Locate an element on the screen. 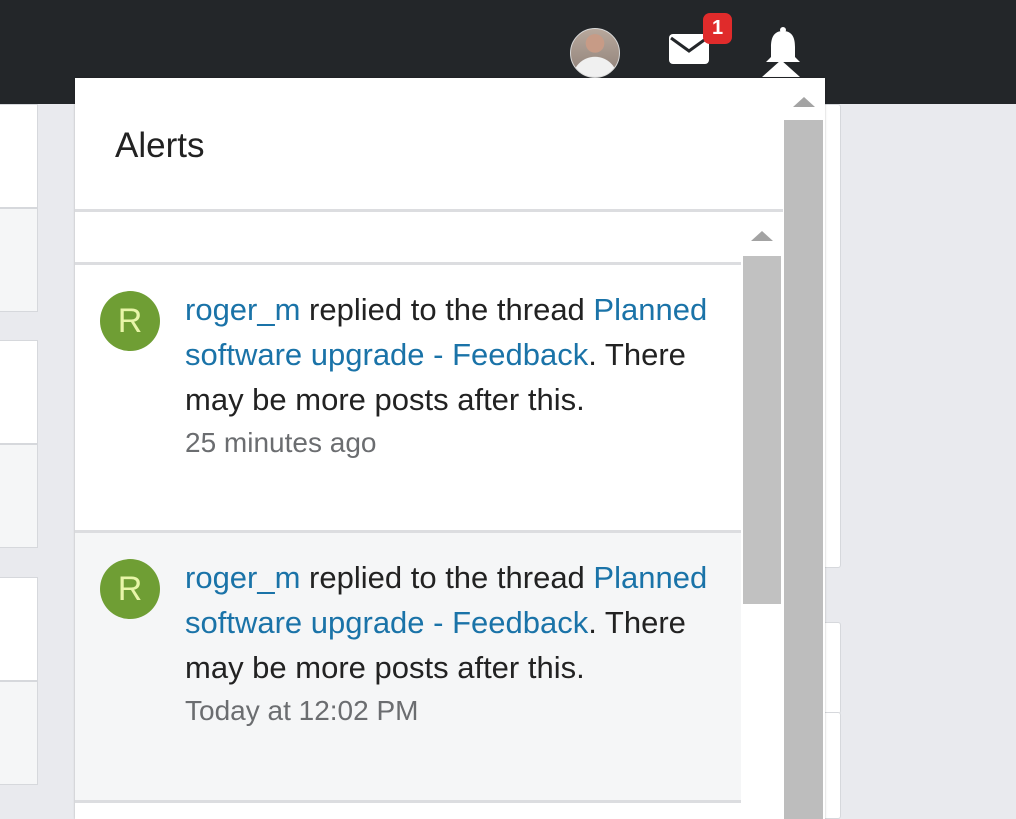 This screenshot has width=1016, height=819. popup-title: Alerts is located at coordinates (160, 145).